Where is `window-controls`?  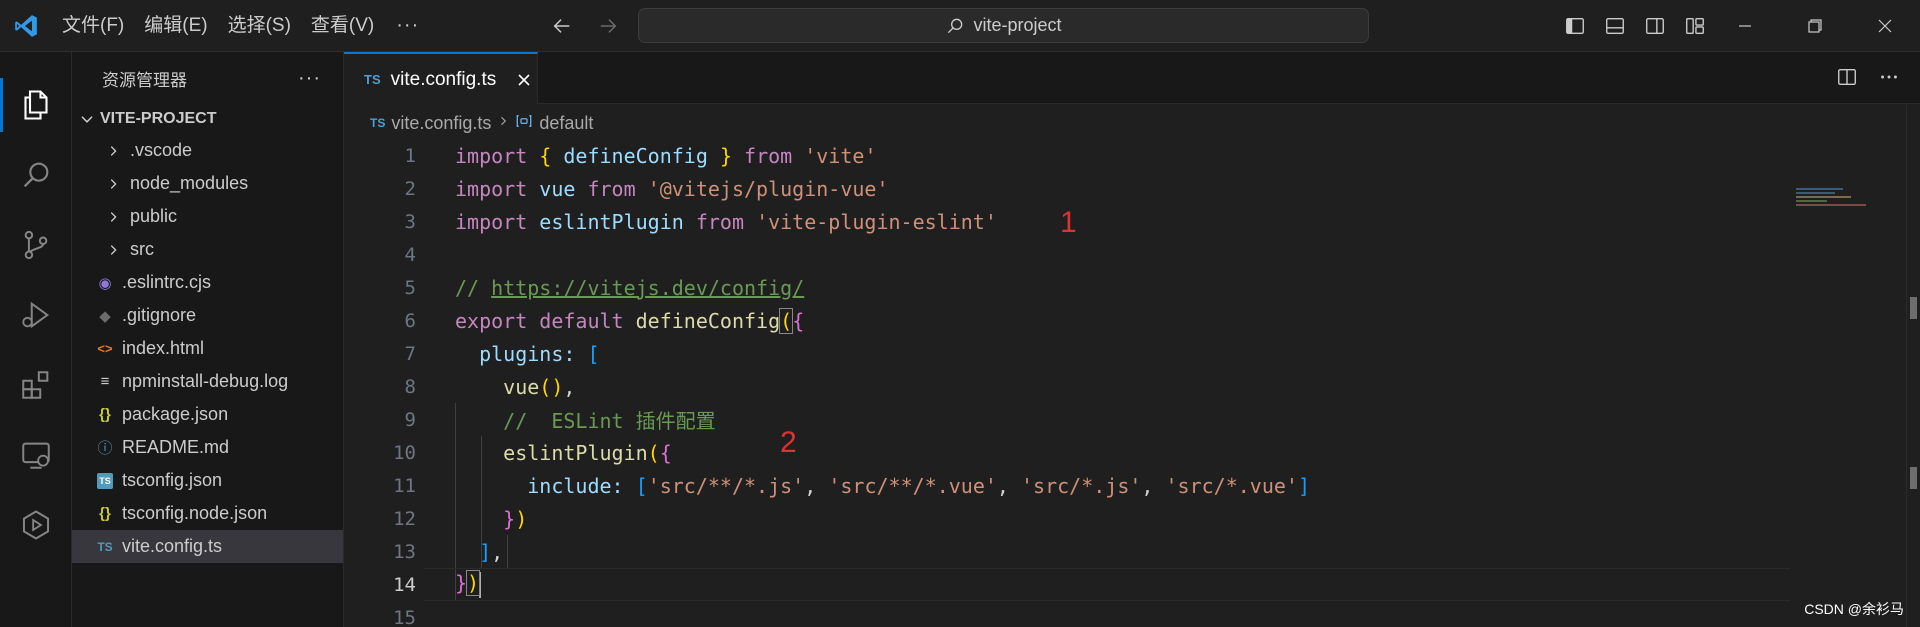 window-controls is located at coordinates (1815, 26).